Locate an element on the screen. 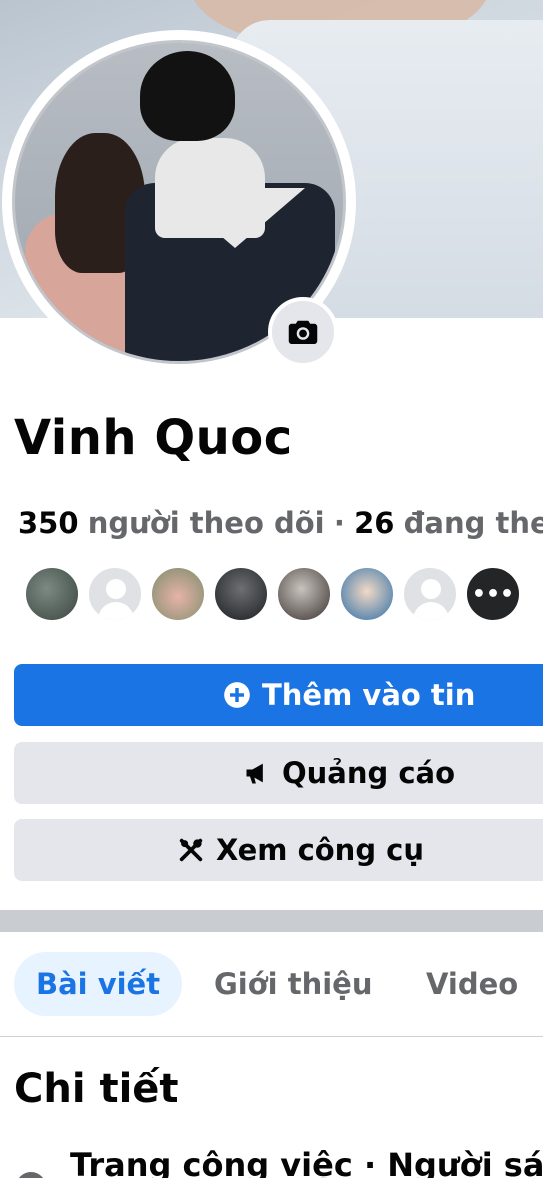 This screenshot has height=1178, width=543. follow-stats: 350 người theo dõi · 26 đang theo dõi is located at coordinates (280, 523).